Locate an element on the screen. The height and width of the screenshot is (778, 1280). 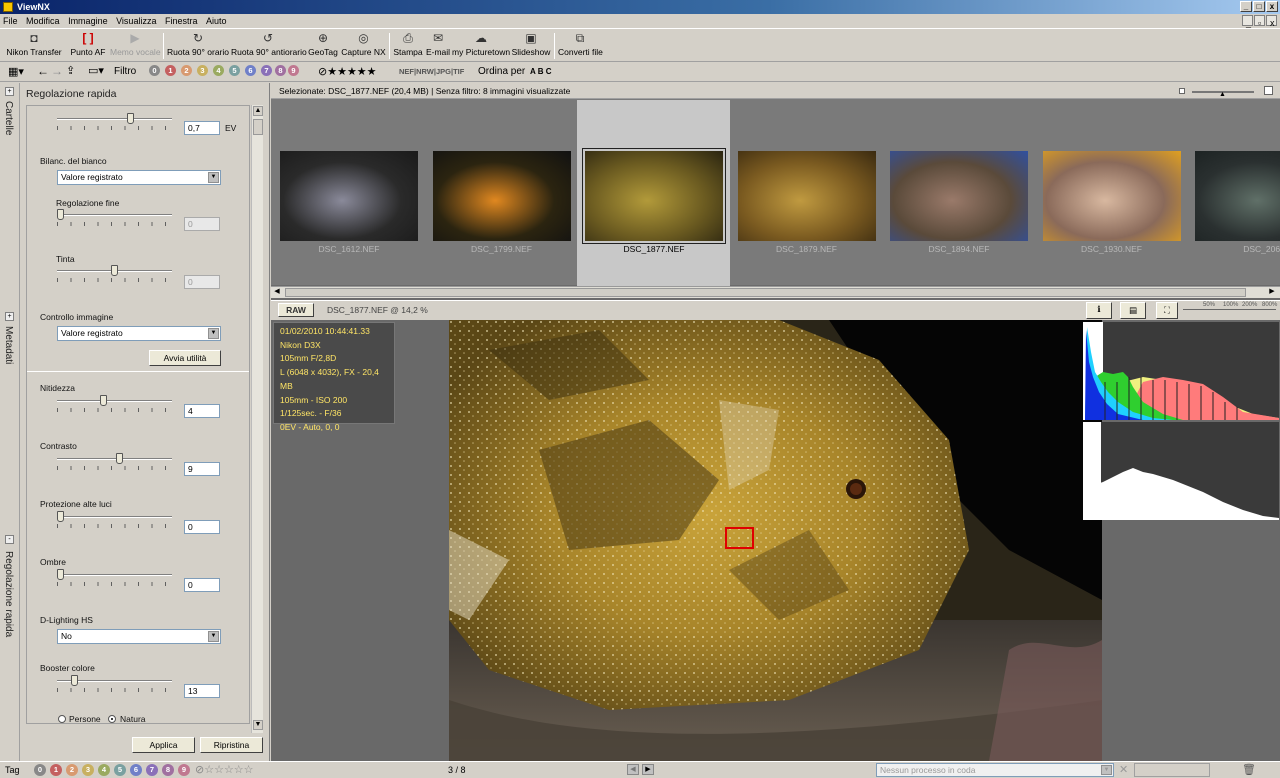
capture-nx-button: ◎ Capture NX is located at coordinates (363, 46).